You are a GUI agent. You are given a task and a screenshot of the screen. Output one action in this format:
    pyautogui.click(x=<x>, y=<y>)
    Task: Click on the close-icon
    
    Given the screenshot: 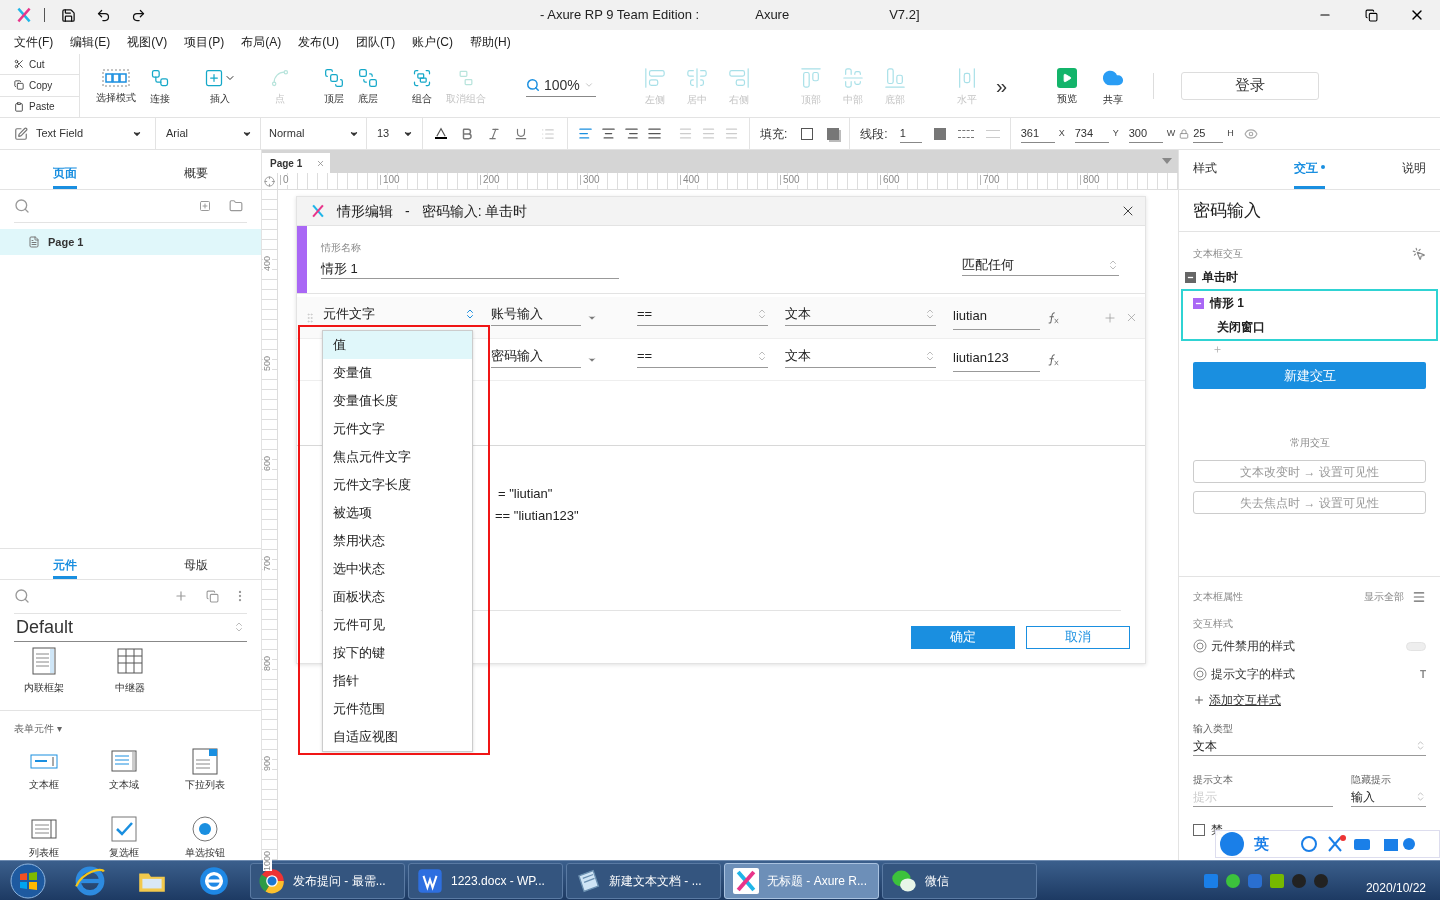 What is the action you would take?
    pyautogui.click(x=321, y=163)
    